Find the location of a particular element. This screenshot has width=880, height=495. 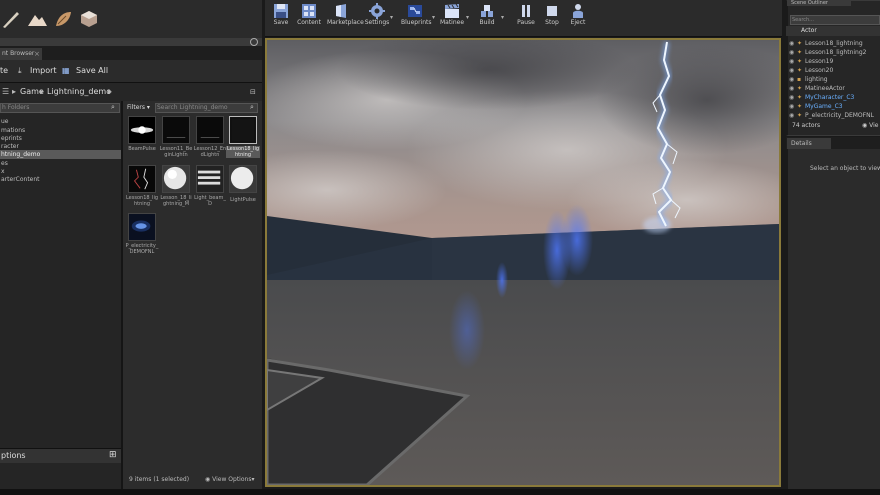

build-button: Build is located at coordinates (487, 18).